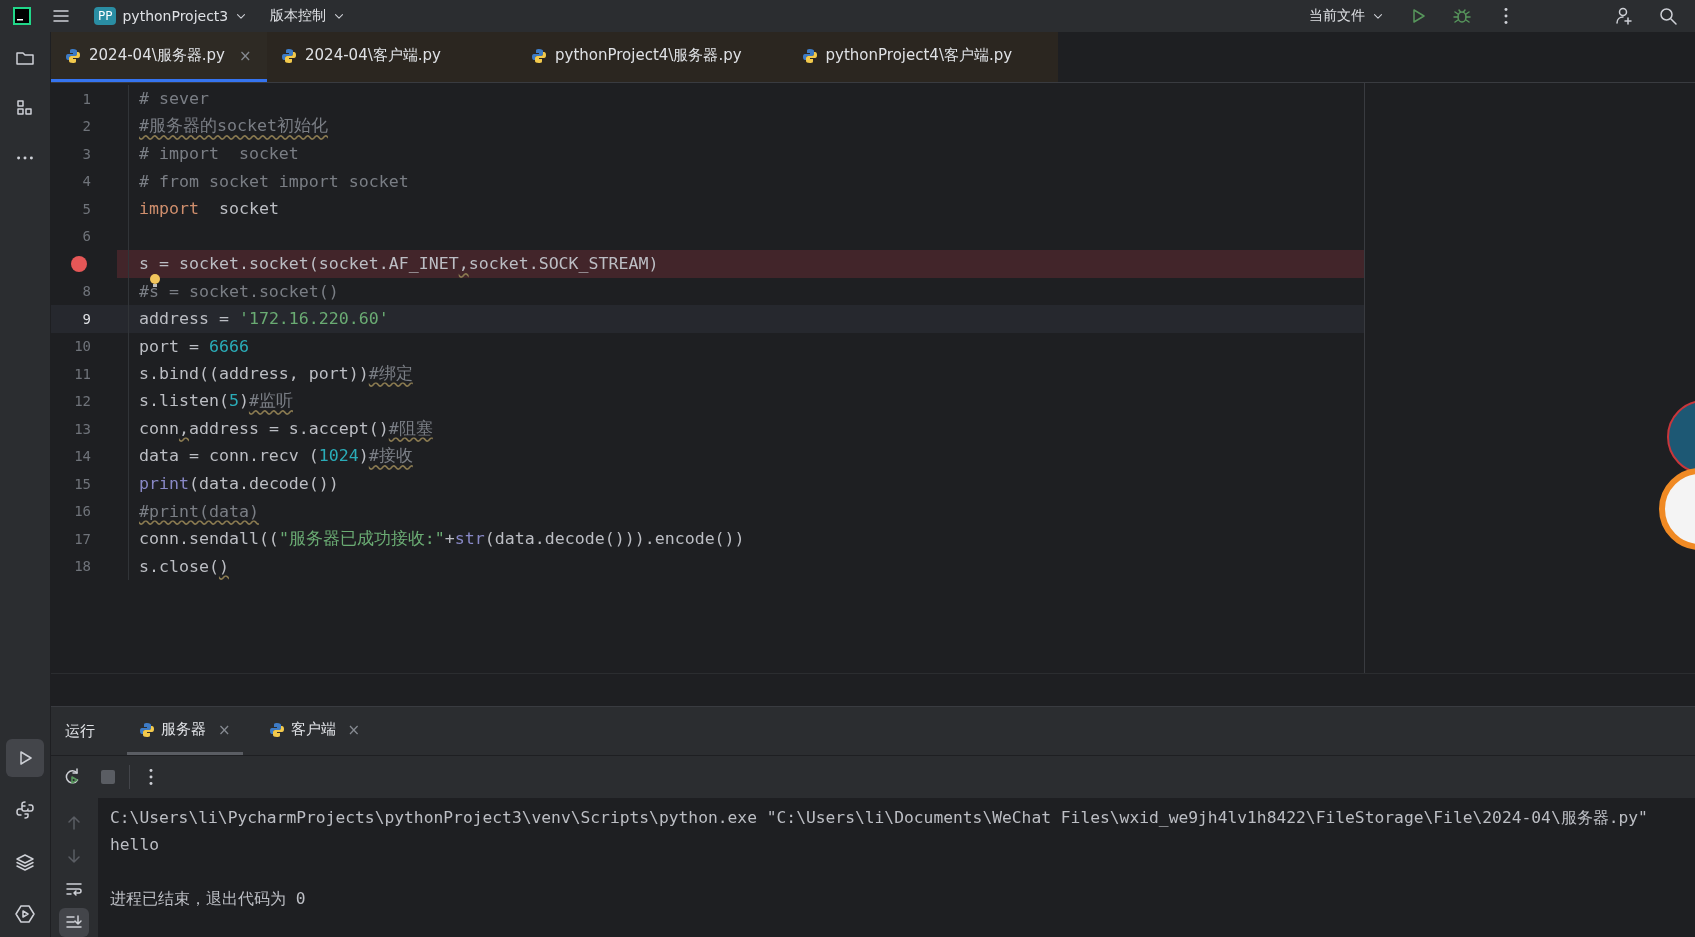  Describe the element at coordinates (276, 373) in the screenshot. I see `code-line: s.bind((address, port))#绑定` at that location.